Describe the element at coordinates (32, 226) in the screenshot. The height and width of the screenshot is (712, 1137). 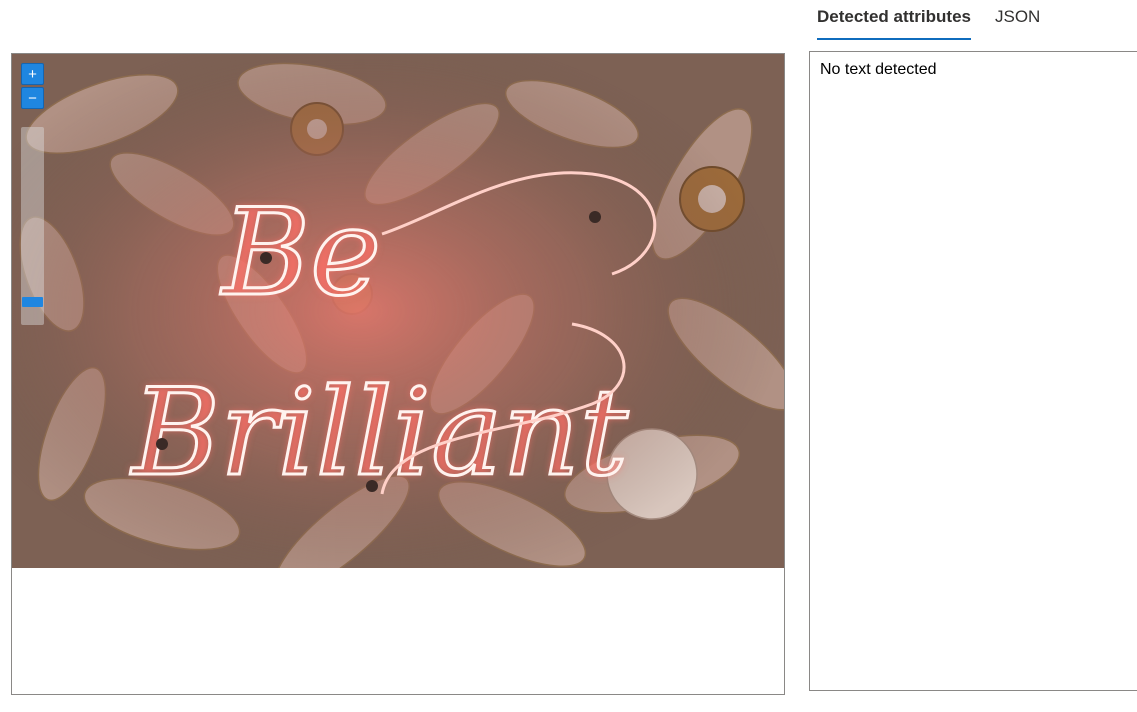
I see `zoom-slider` at that location.